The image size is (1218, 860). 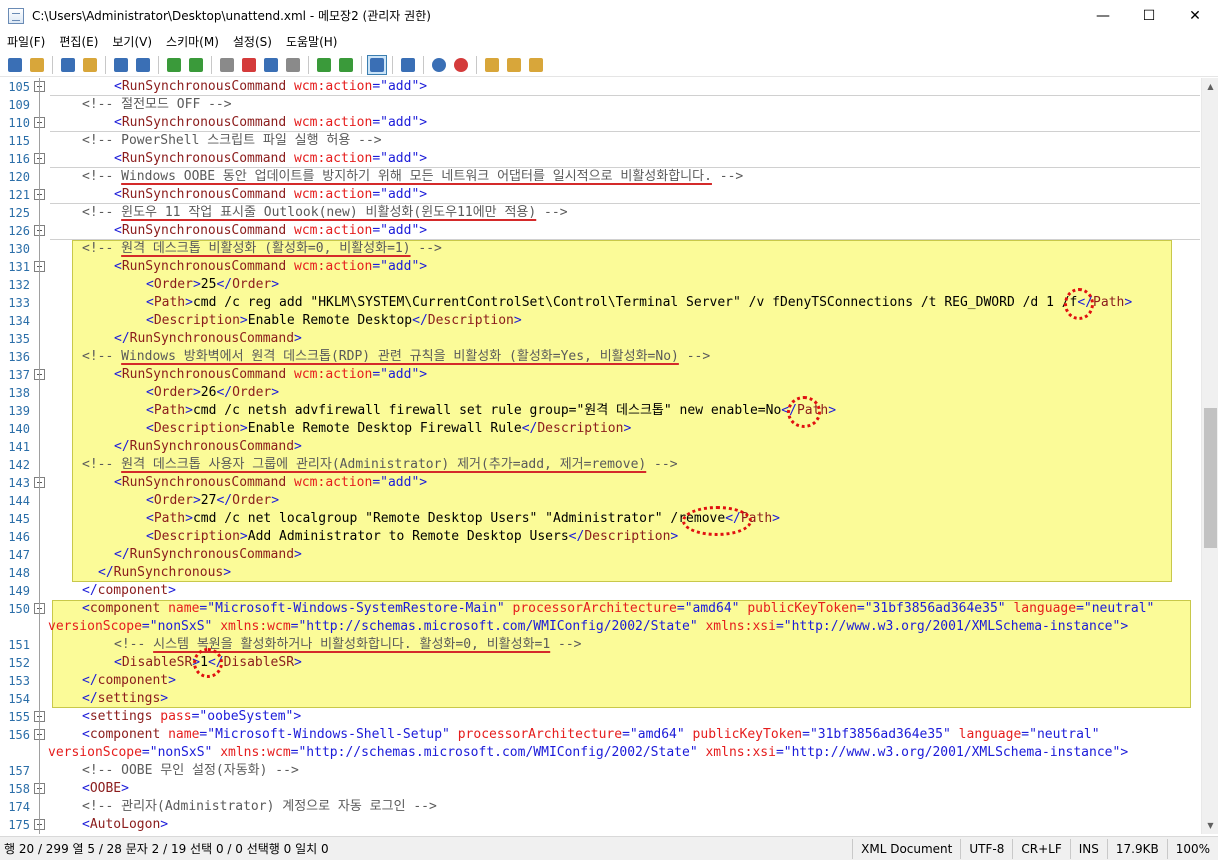 I want to click on code-line: 148 </RunSynchronous>, so click(x=600, y=573).